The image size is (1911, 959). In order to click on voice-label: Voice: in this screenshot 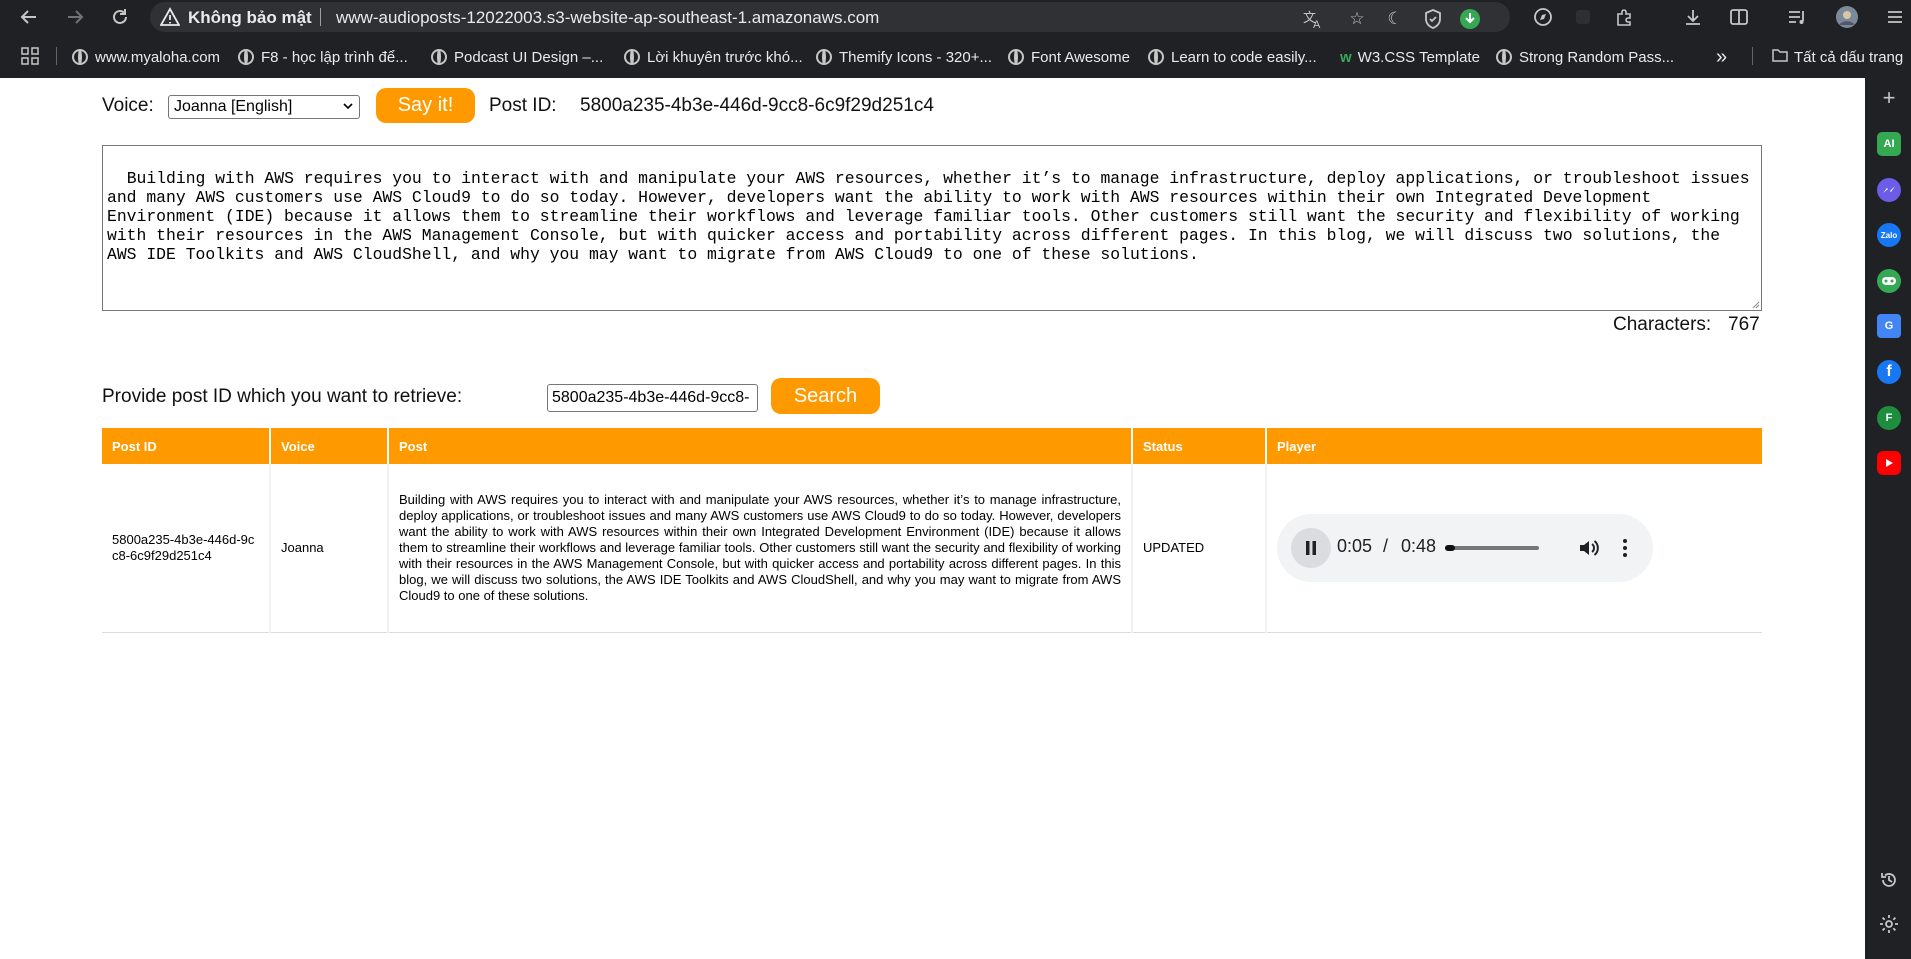, I will do `click(128, 105)`.